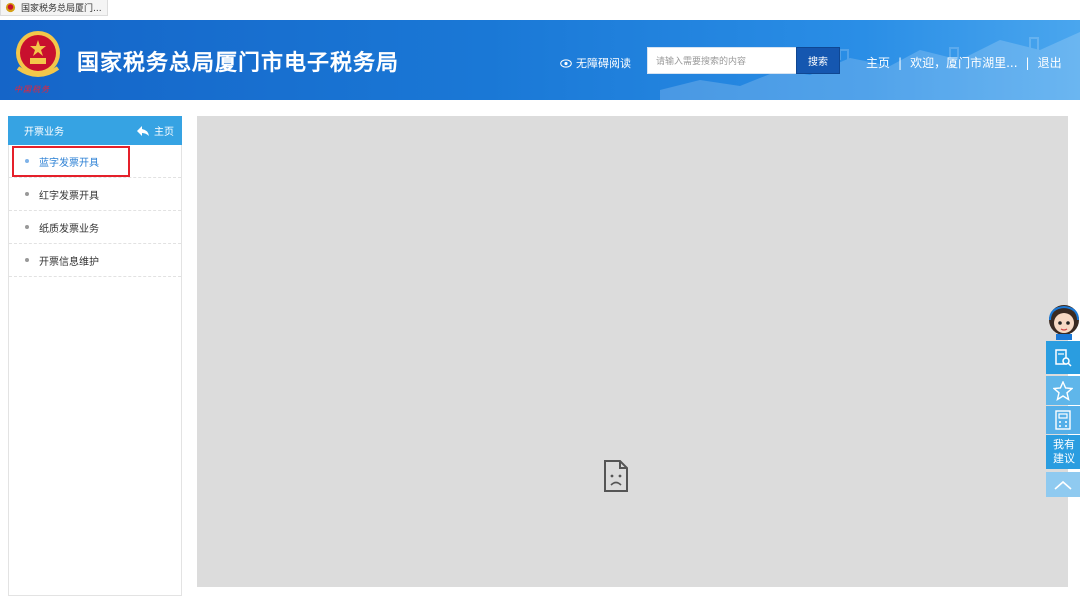  I want to click on sidebar-home-label: 主页, so click(164, 132).